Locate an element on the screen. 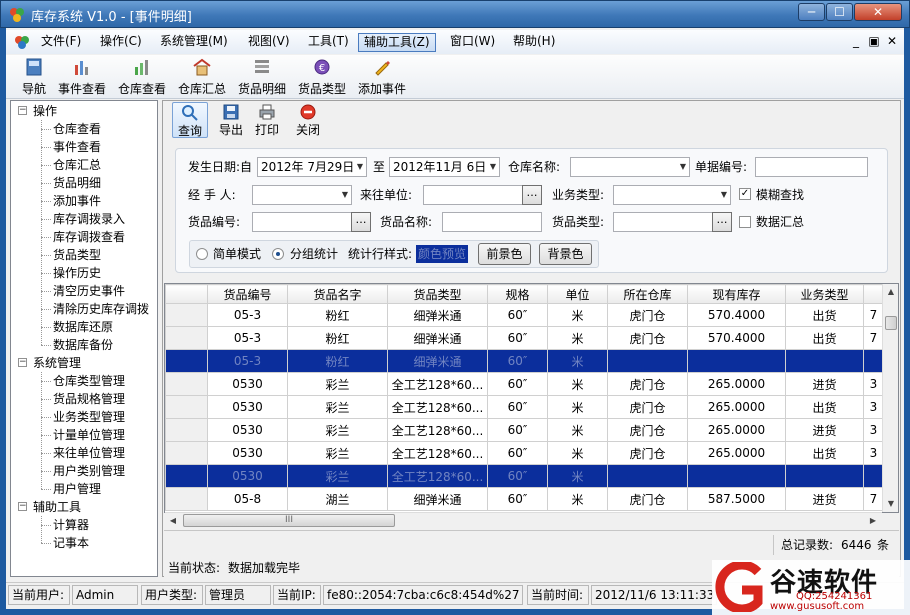 This screenshot has width=910, height=615. menu-tools: 工具(T) is located at coordinates (328, 42).